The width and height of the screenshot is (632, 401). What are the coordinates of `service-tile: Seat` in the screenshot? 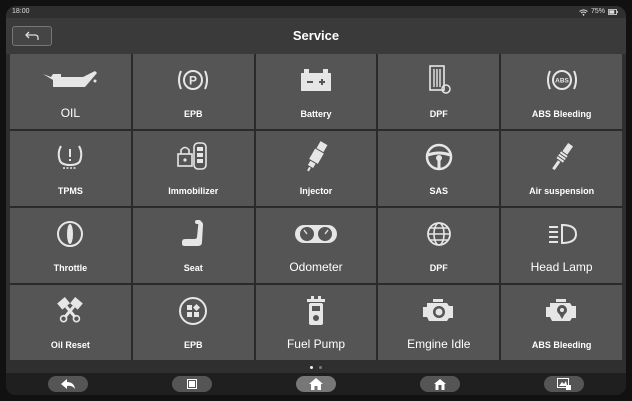 It's located at (193, 245).